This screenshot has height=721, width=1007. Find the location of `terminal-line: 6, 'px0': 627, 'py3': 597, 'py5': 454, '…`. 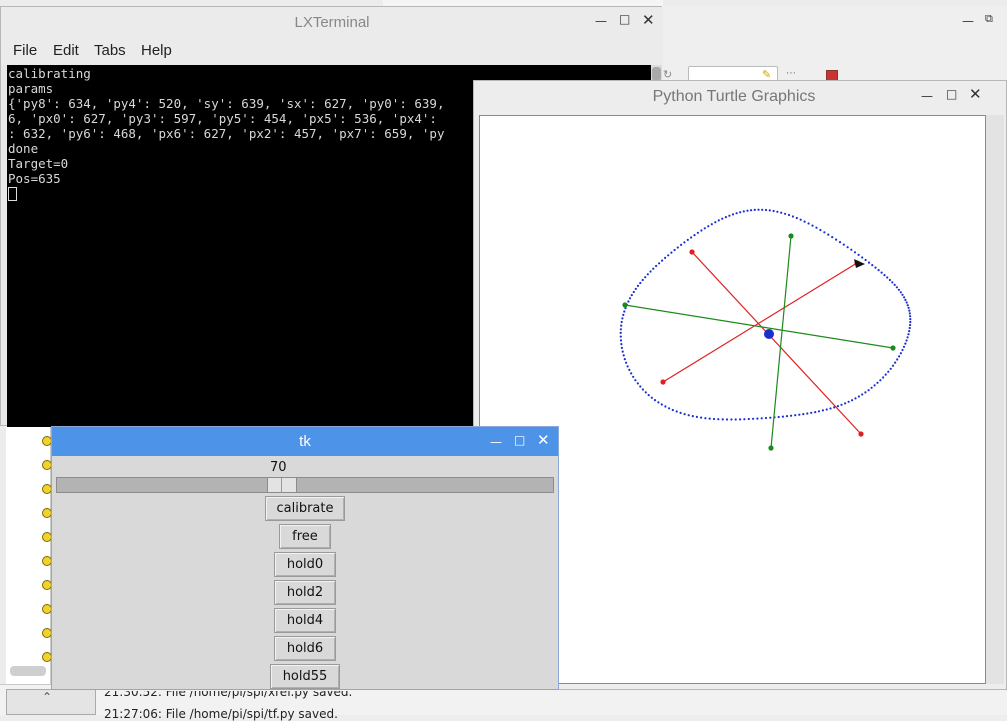

terminal-line: 6, 'px0': 627, 'py3': 597, 'py5': 454, '… is located at coordinates (222, 118).